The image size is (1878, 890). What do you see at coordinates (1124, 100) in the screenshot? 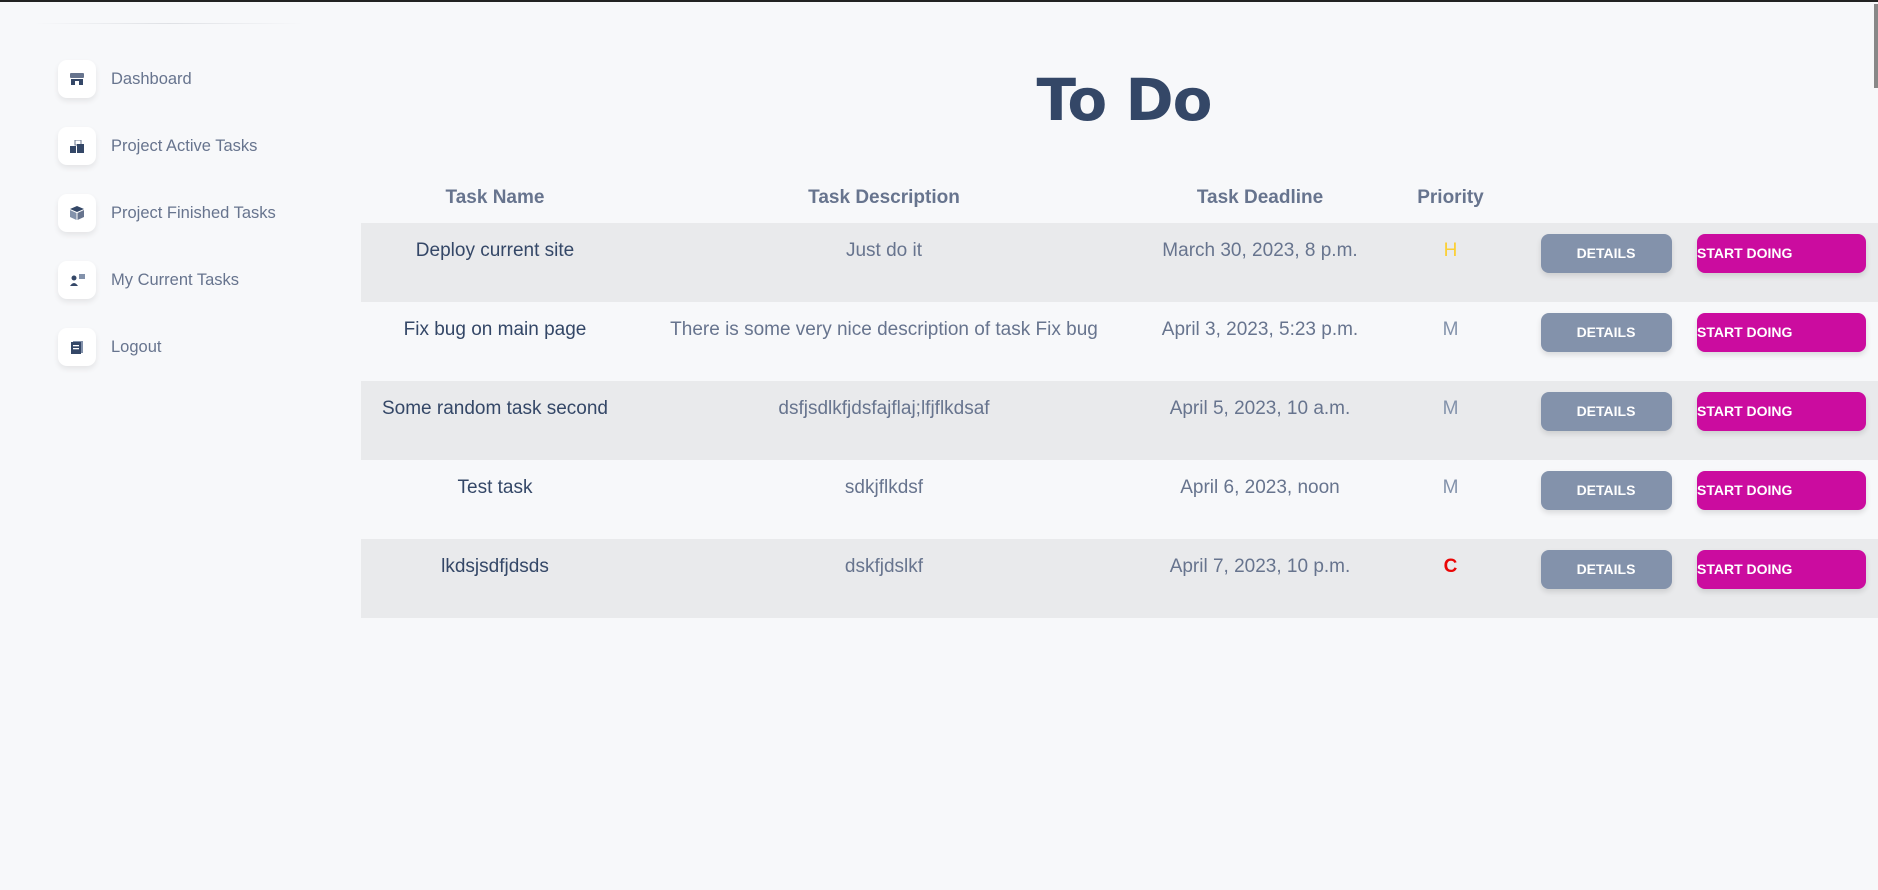
I see `page-title: To Do` at bounding box center [1124, 100].